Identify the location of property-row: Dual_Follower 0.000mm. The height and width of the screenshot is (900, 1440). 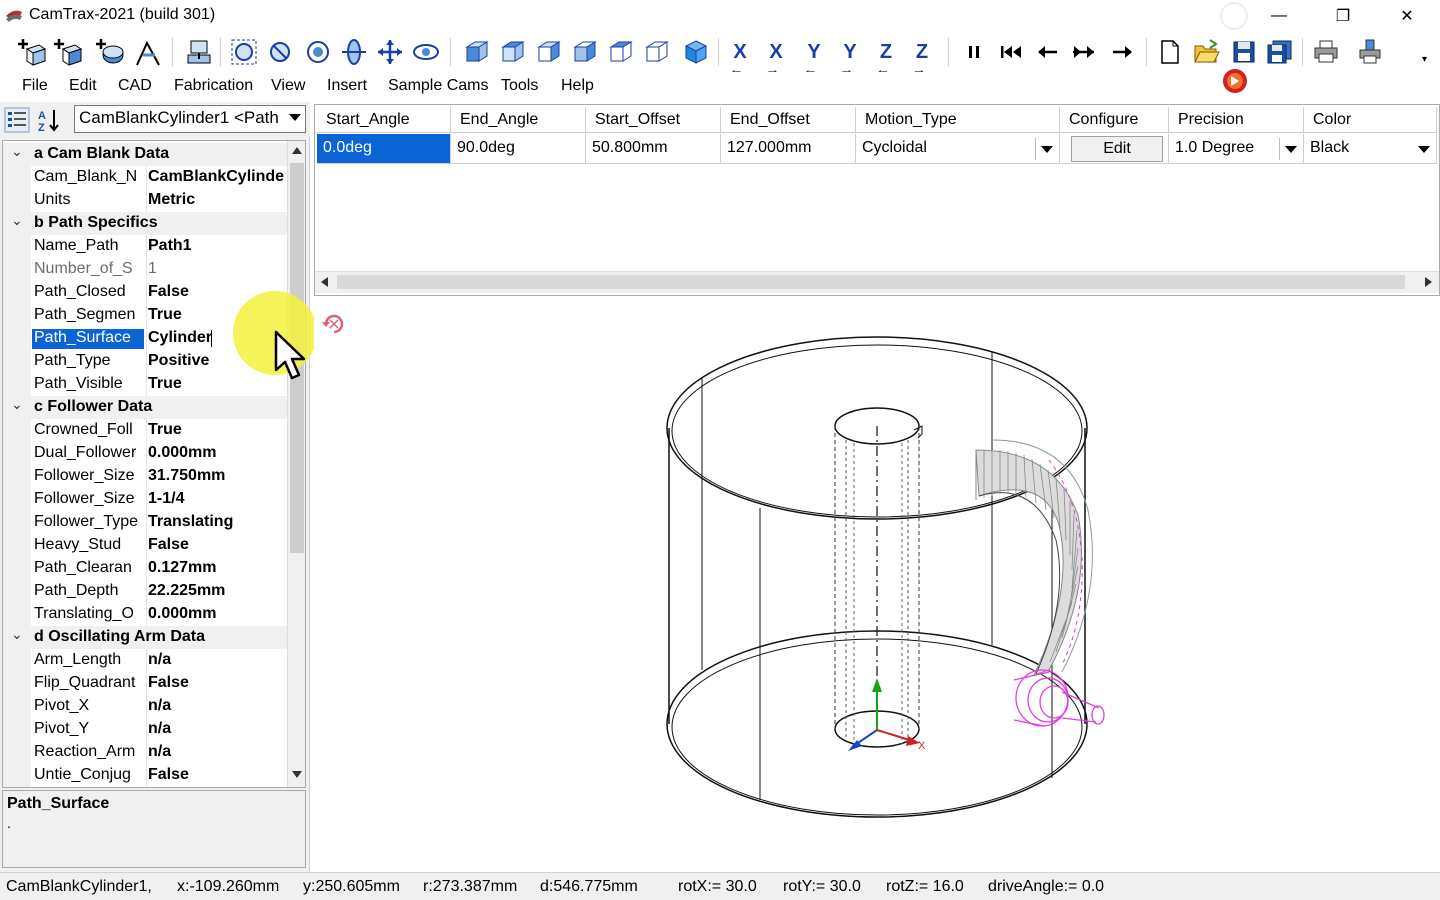
(145, 453).